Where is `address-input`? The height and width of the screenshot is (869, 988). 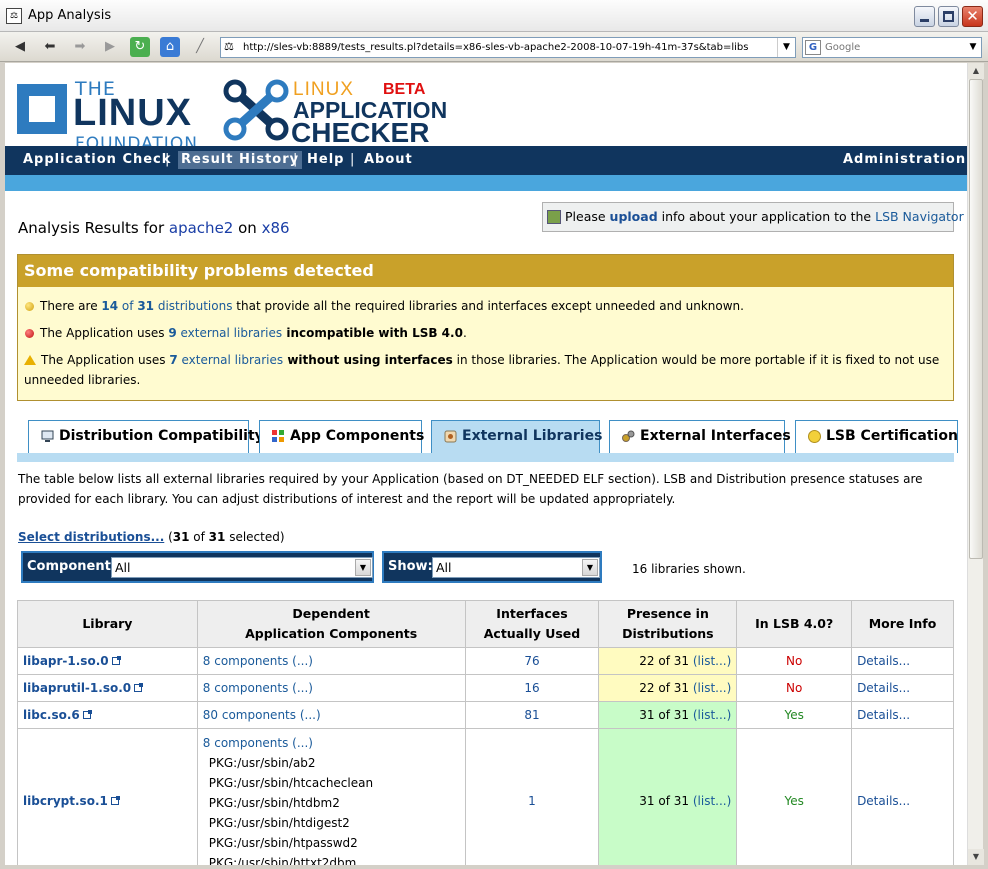
address-input is located at coordinates (508, 47).